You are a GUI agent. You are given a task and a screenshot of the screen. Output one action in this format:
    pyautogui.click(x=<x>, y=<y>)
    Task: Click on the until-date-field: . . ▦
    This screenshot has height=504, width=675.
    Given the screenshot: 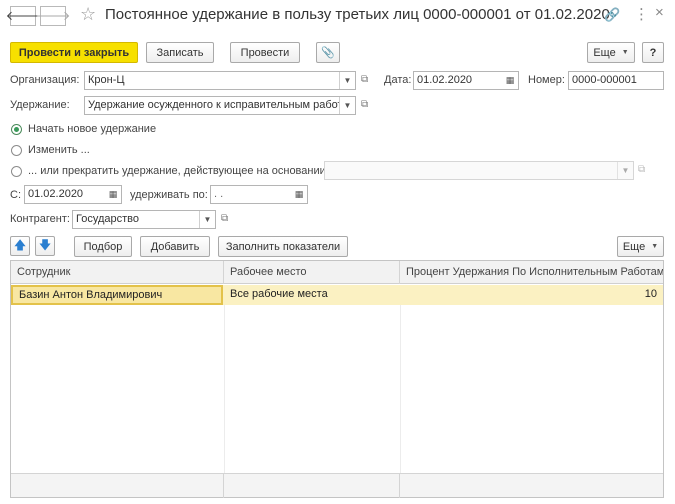 What is the action you would take?
    pyautogui.click(x=259, y=194)
    